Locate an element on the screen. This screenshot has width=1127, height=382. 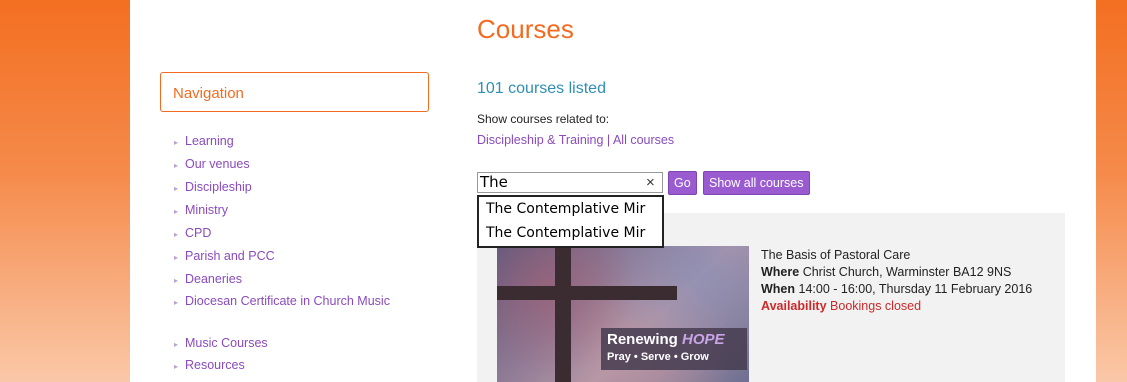
navigation-header: Navigation is located at coordinates (294, 92).